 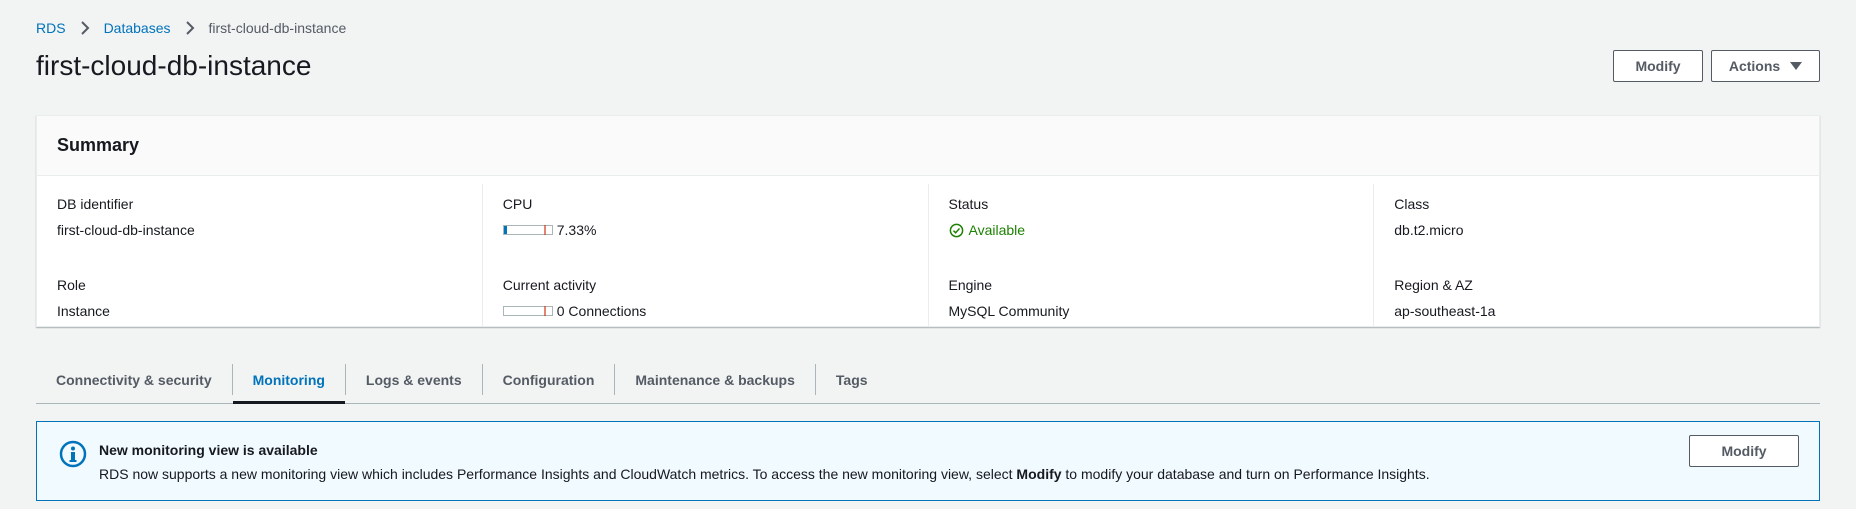 I want to click on class-value: db.t2.micro, so click(x=1429, y=230).